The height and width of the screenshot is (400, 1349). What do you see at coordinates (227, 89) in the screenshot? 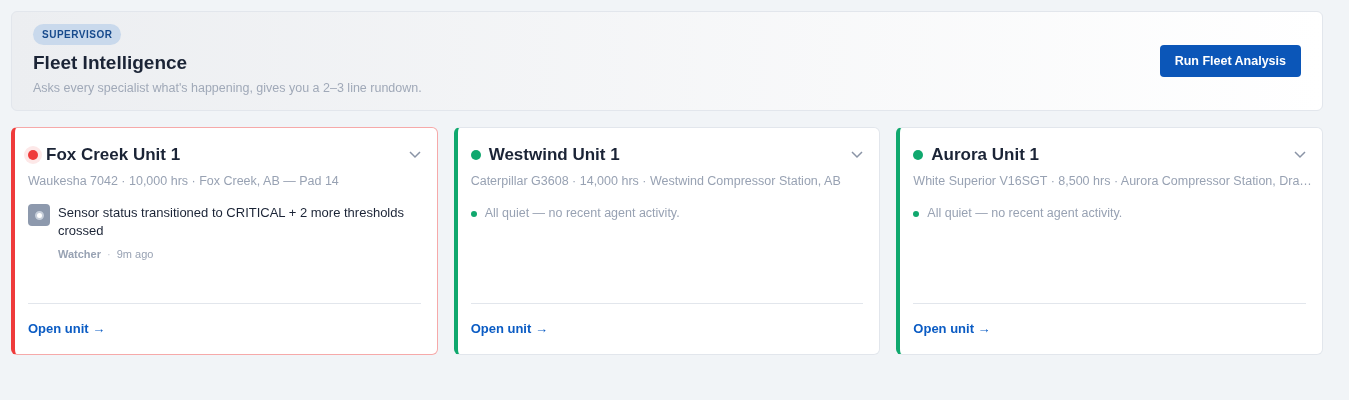
I see `panel-subtitle: Asks every specialist what's happening, gives you a 2–3 line rundown.` at bounding box center [227, 89].